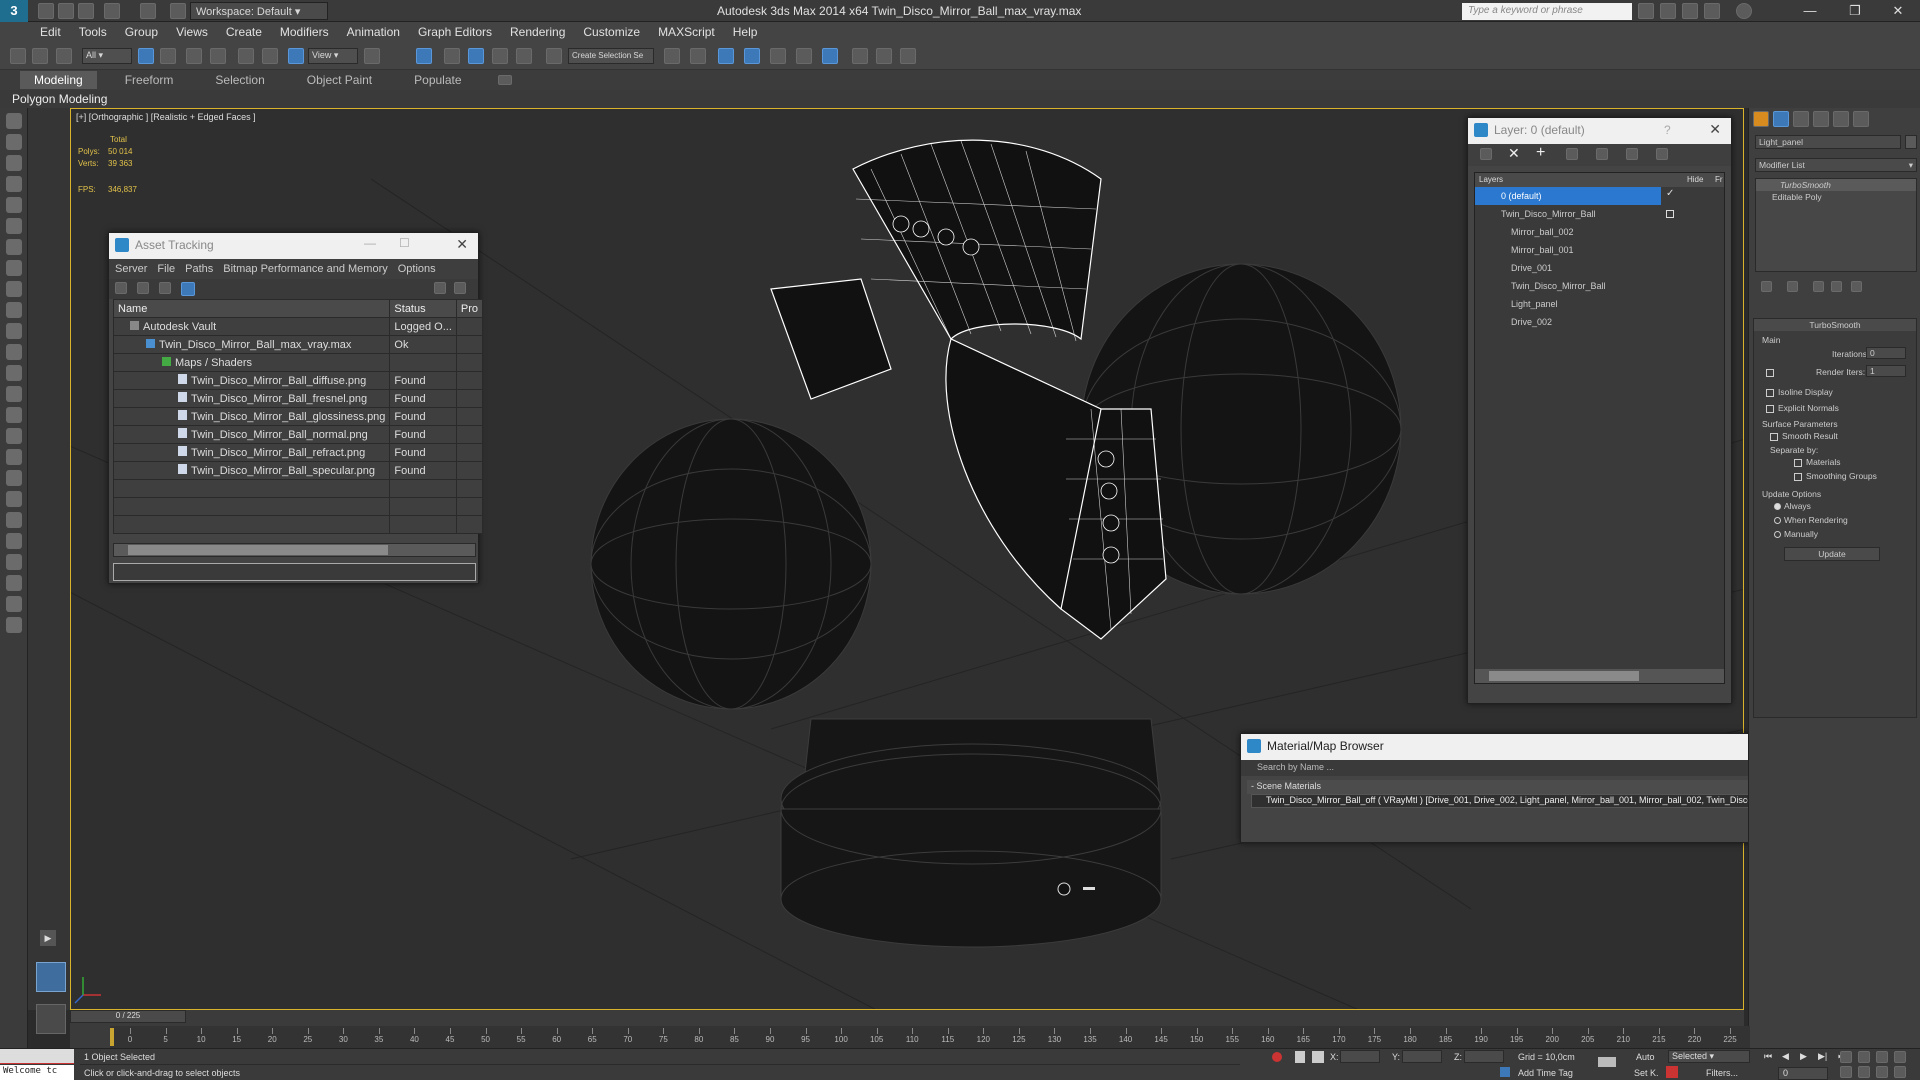 Image resolution: width=1920 pixels, height=1080 pixels. Describe the element at coordinates (1632, 154) in the screenshot. I see `layer-hide-icon` at that location.